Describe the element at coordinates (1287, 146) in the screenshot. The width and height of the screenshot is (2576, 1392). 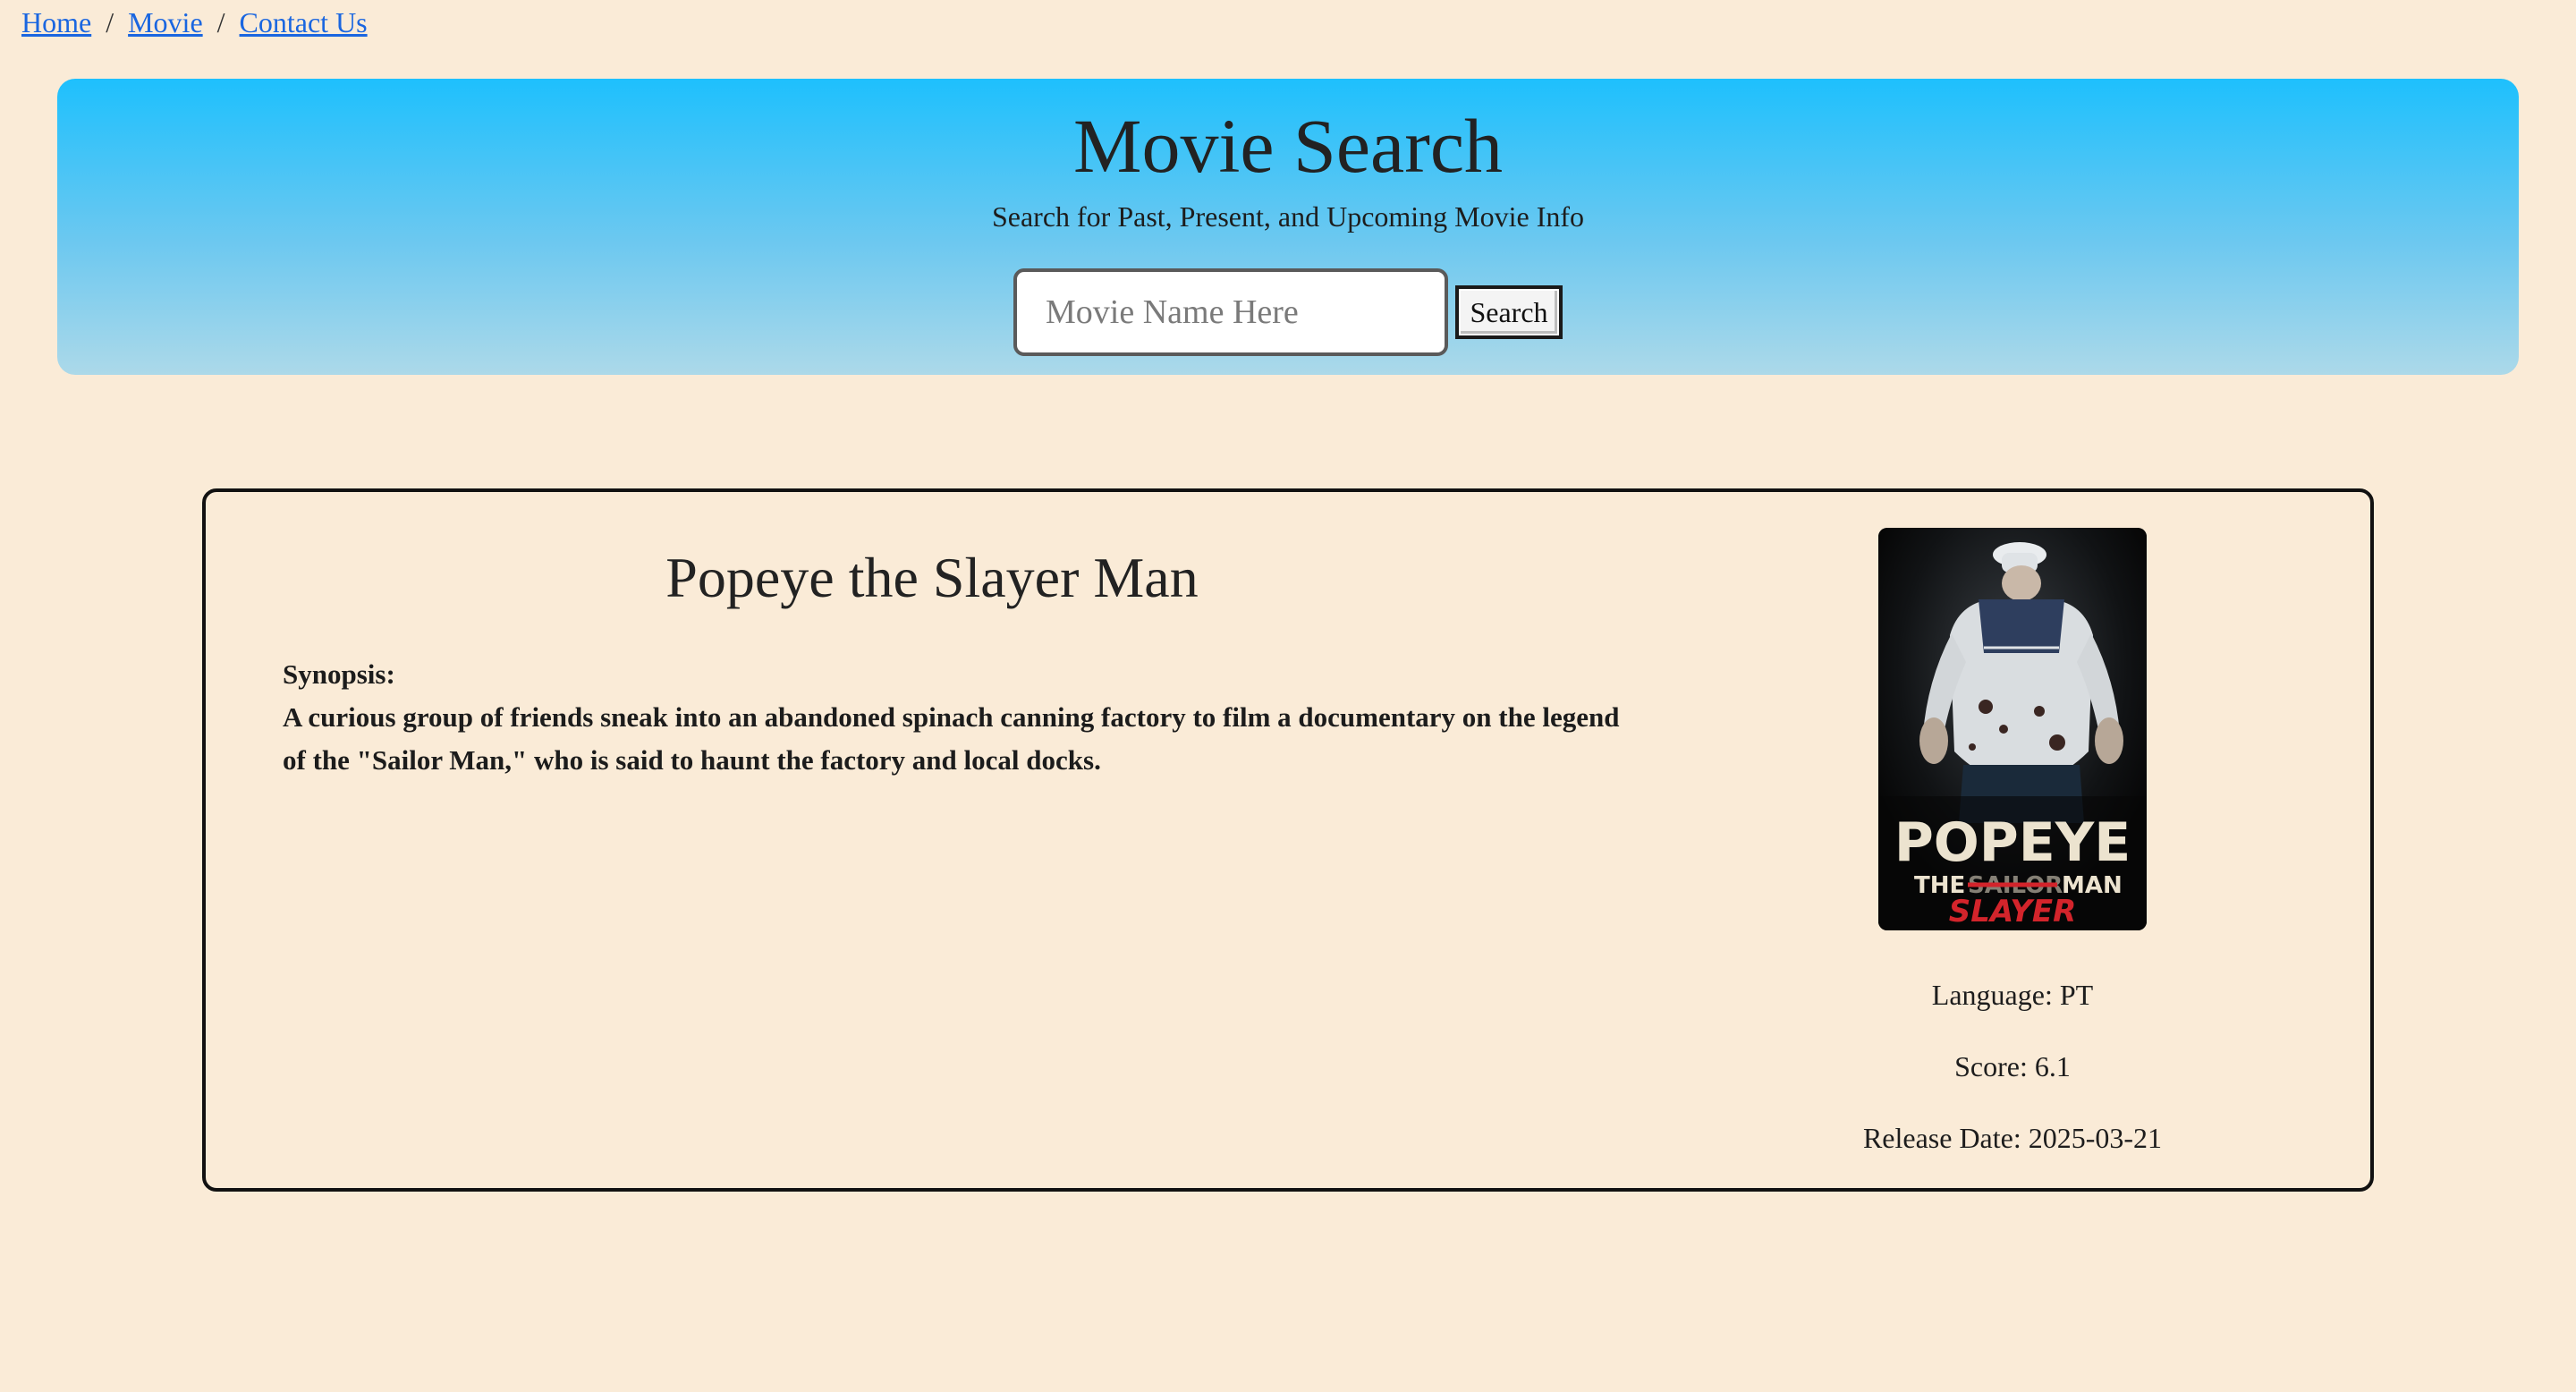
I see `page-title: Movie Search` at that location.